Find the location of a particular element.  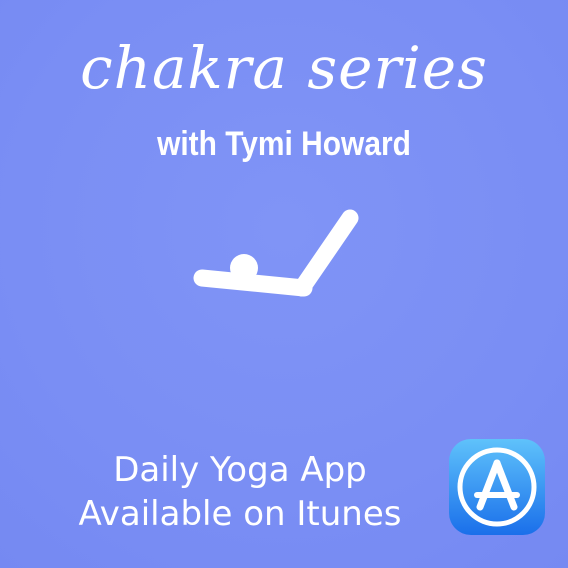

yoga-pose-icon is located at coordinates (276, 300).